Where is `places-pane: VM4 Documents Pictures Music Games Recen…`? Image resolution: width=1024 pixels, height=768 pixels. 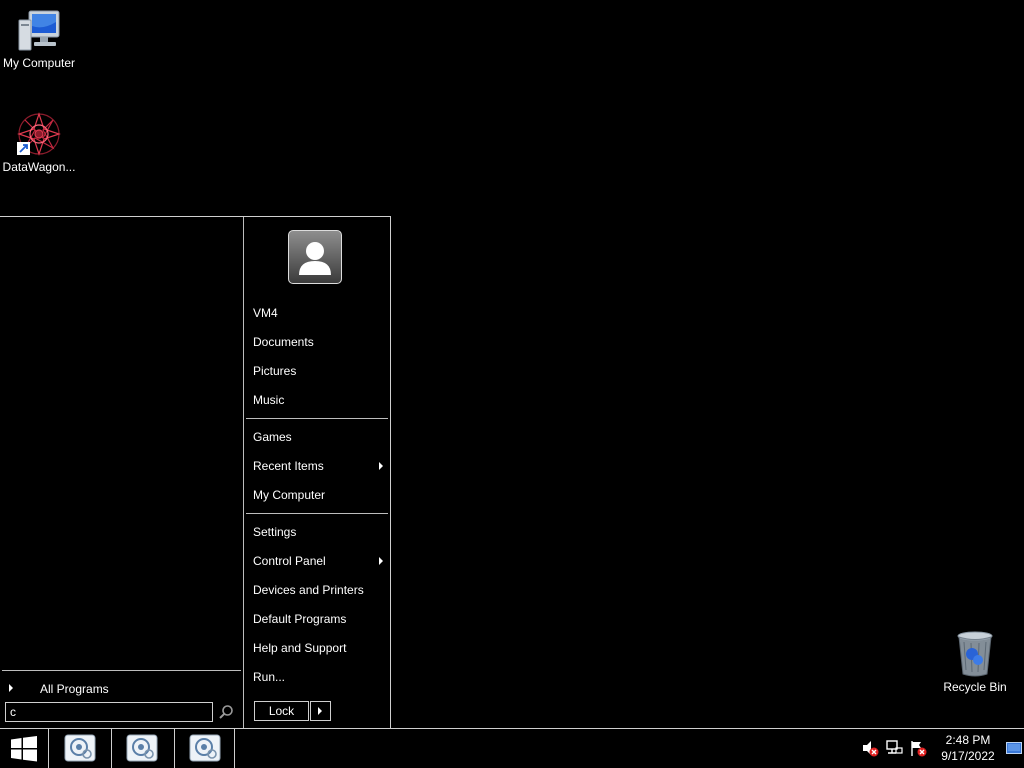 places-pane: VM4 Documents Pictures Music Games Recen… is located at coordinates (317, 473).